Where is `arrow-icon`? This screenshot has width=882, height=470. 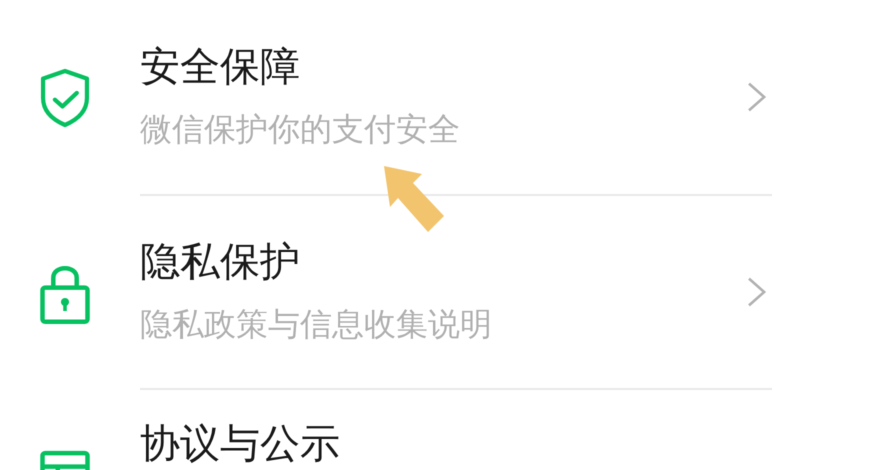 arrow-icon is located at coordinates (414, 199).